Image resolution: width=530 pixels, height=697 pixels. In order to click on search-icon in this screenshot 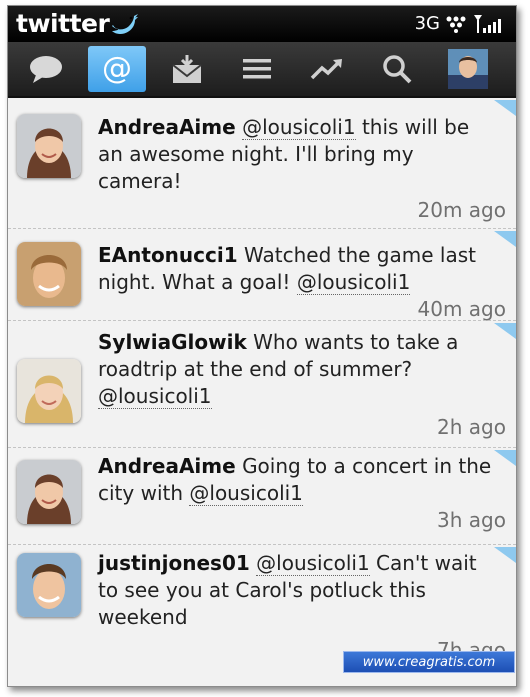, I will do `click(397, 69)`.